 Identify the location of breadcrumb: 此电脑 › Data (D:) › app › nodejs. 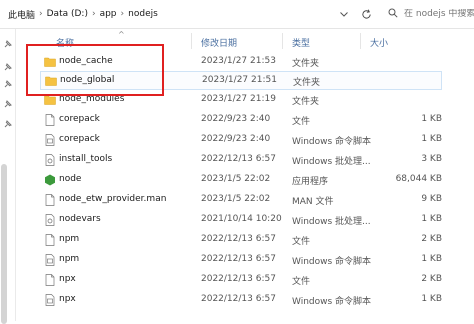
(184, 14).